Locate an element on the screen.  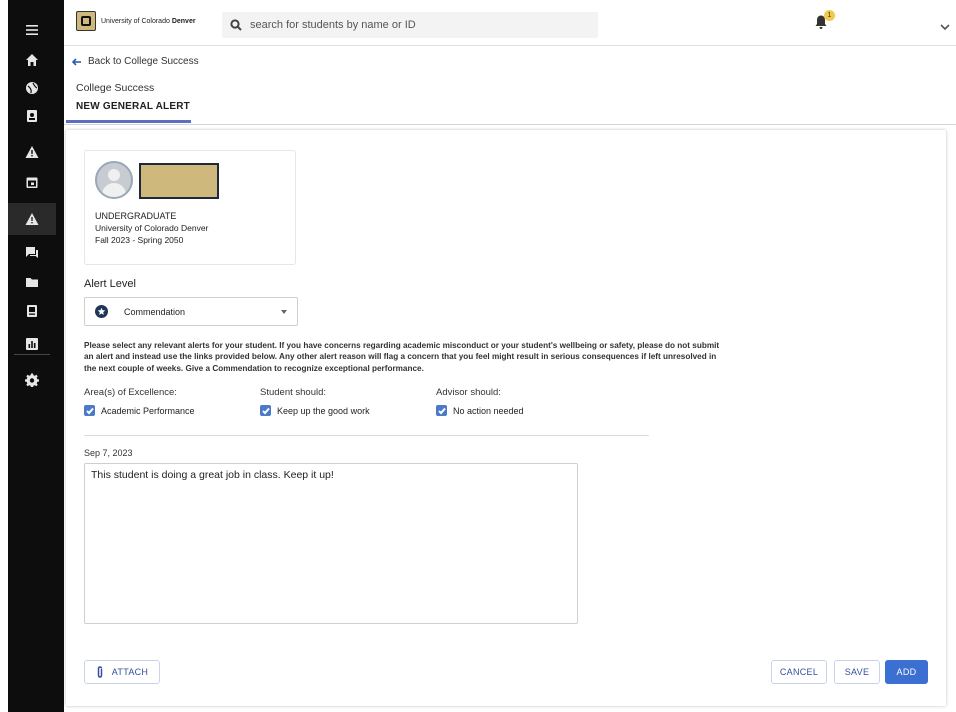
sidebar is located at coordinates (32, 356).